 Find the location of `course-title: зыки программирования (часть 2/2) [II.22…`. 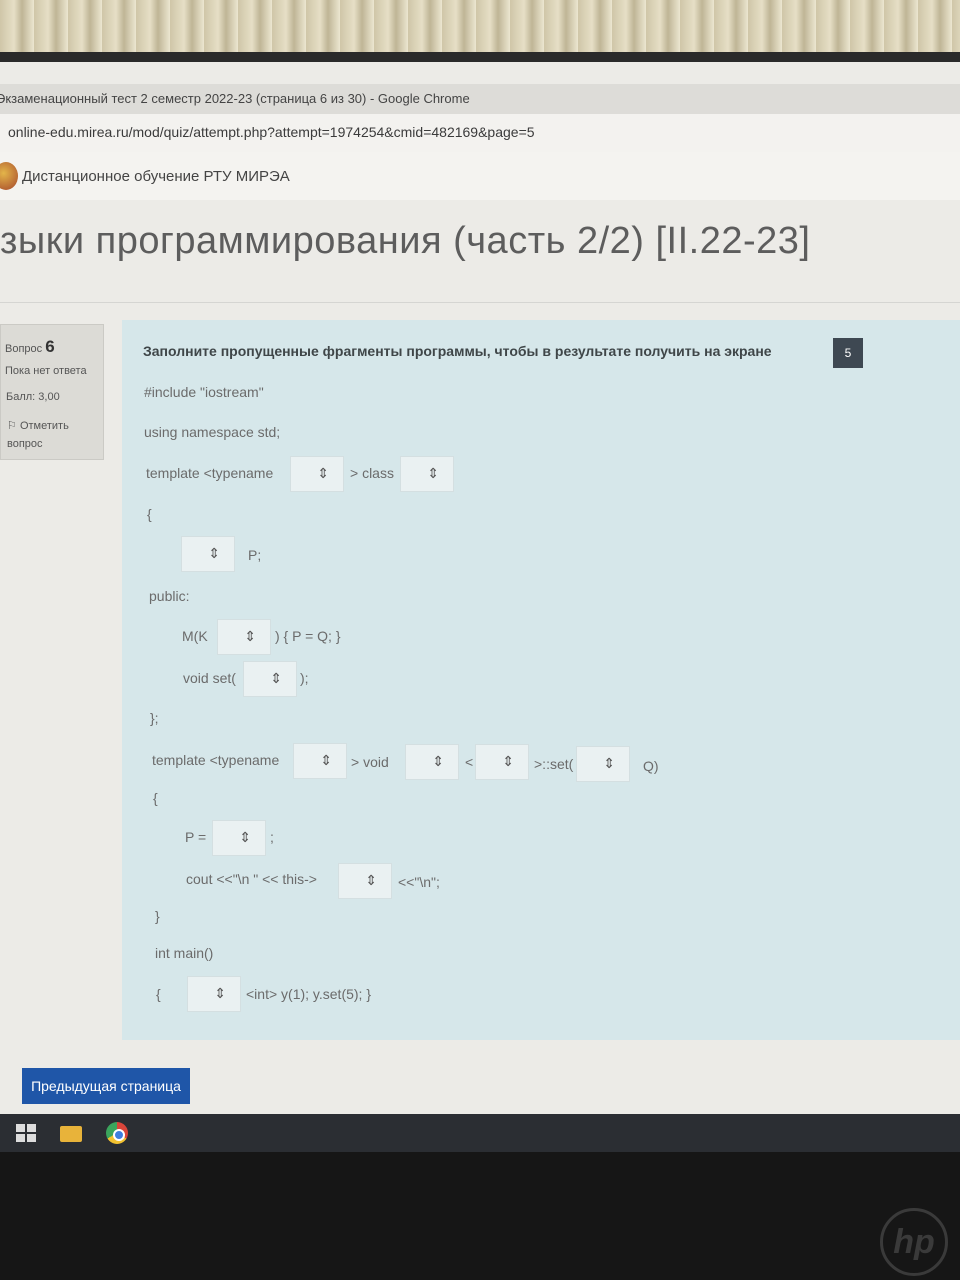

course-title: зыки программирования (часть 2/2) [II.22… is located at coordinates (405, 241).